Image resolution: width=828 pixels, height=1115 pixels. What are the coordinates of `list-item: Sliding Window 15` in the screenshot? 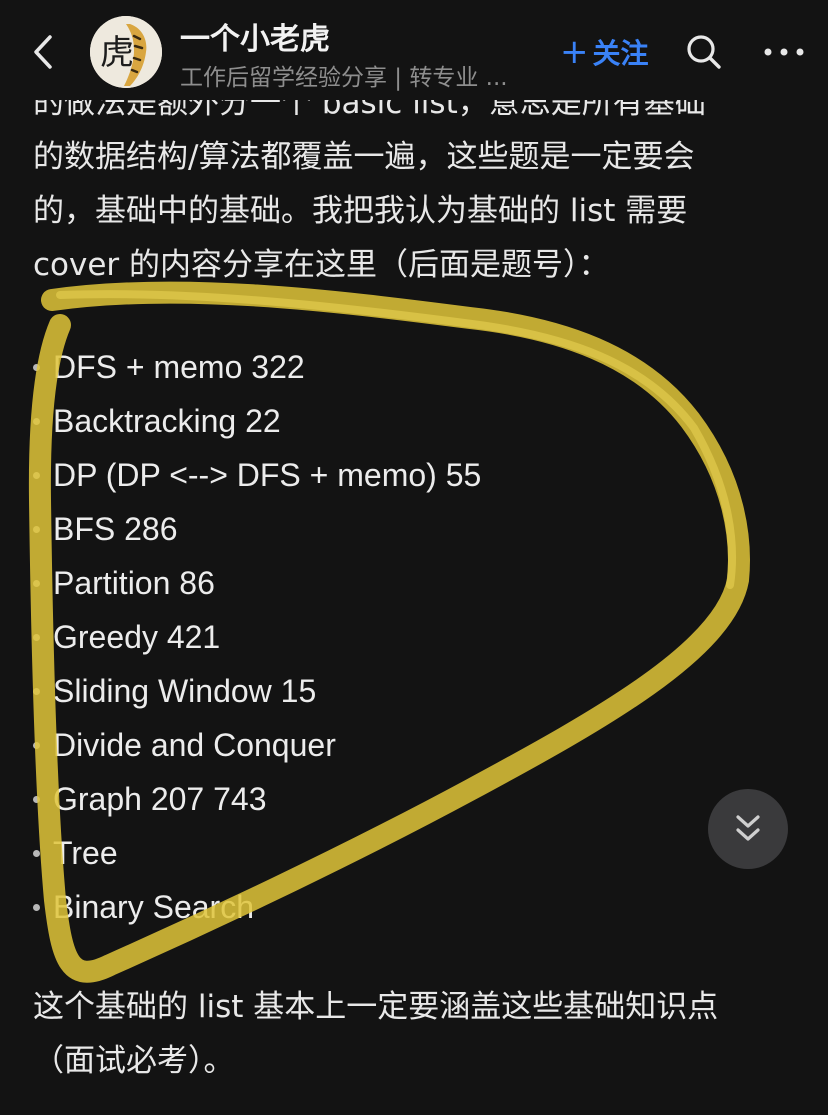 It's located at (257, 691).